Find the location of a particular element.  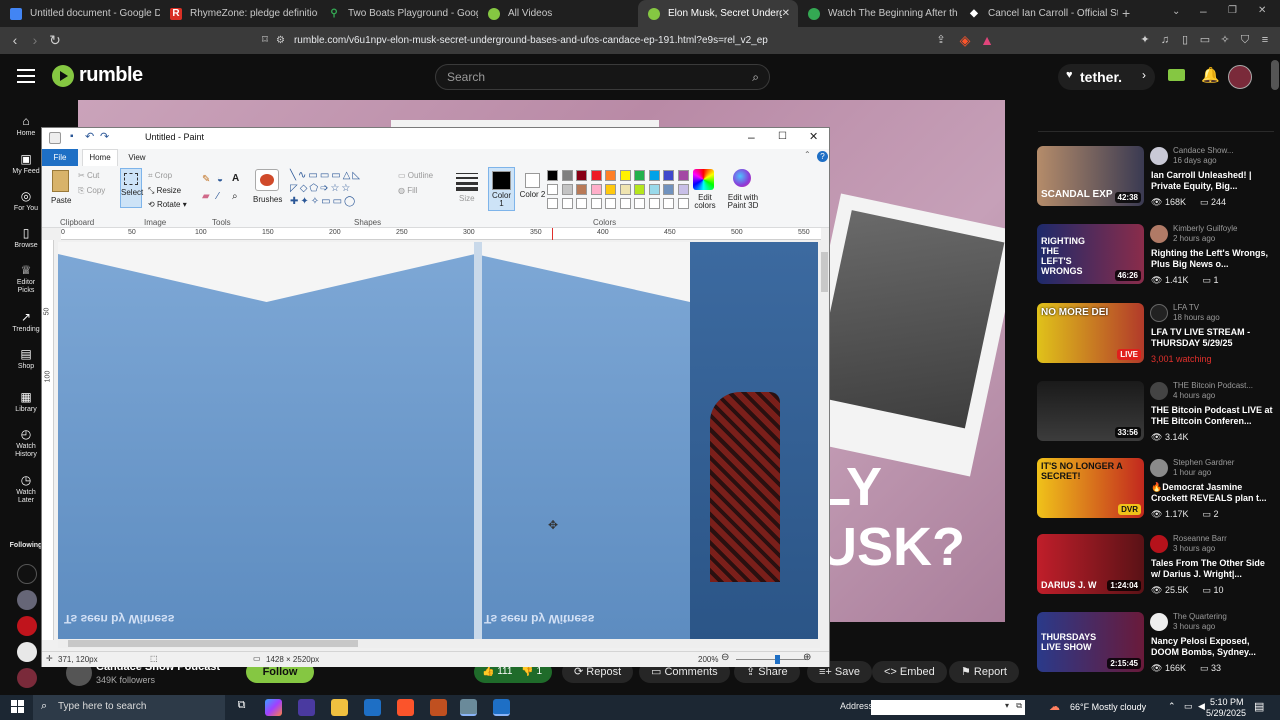

resize-button: ⤡ Resize is located at coordinates (164, 191).